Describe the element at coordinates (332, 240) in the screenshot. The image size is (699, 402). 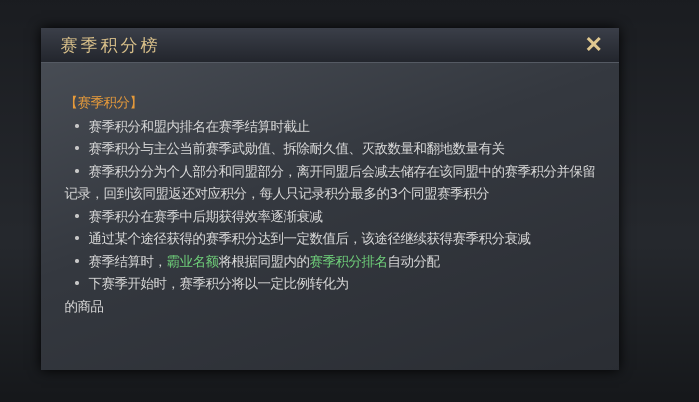
I see `rule-text: 通过某个途径获得的赛季积分达到一定数值后，该途径继续获得赛季积分衰减` at that location.